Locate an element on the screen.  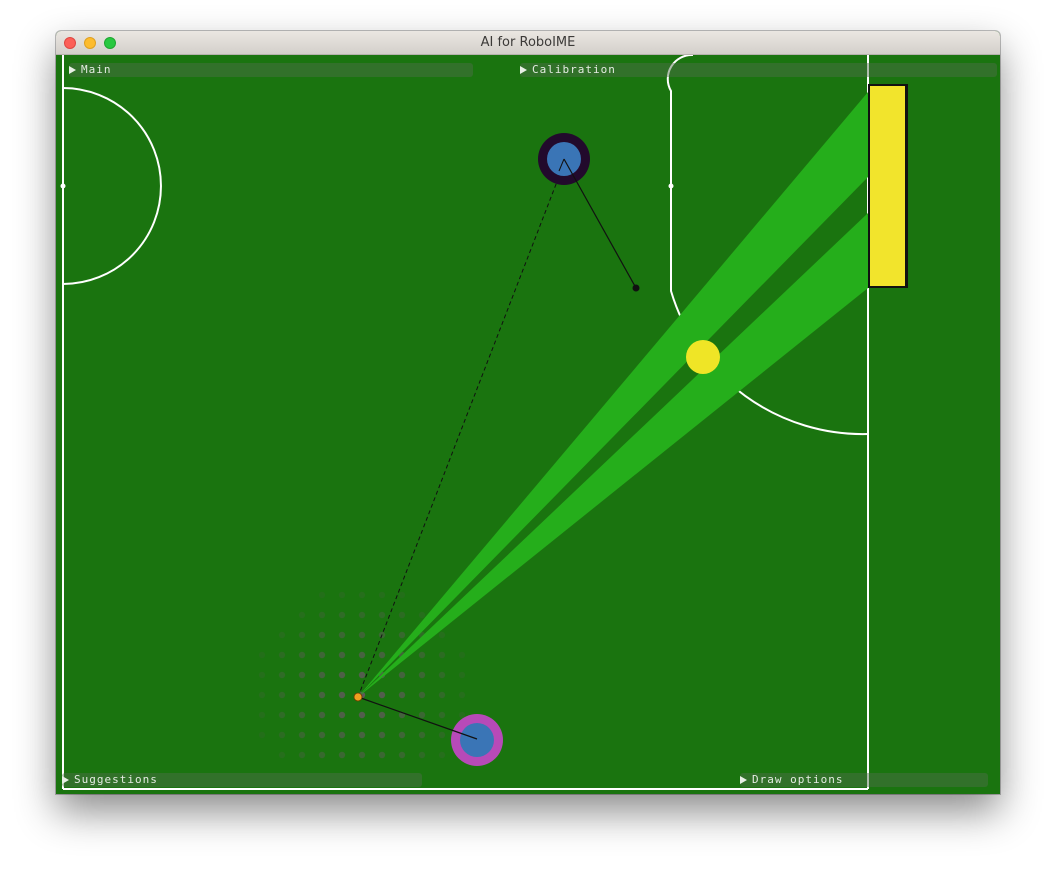
calibration-panel-label: Calibration is located at coordinates (574, 69).